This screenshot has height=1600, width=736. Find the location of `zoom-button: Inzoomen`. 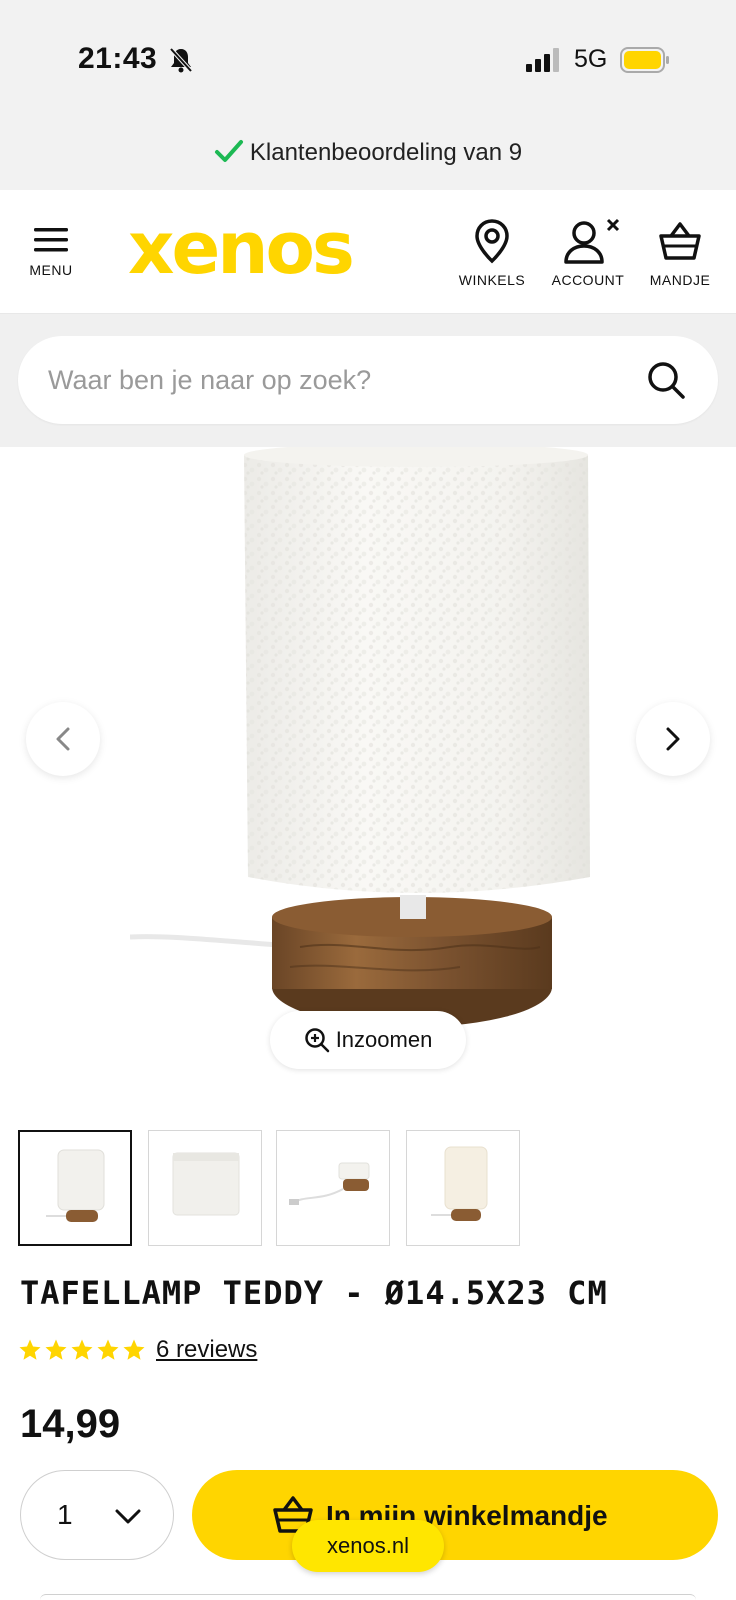

zoom-button: Inzoomen is located at coordinates (368, 1040).